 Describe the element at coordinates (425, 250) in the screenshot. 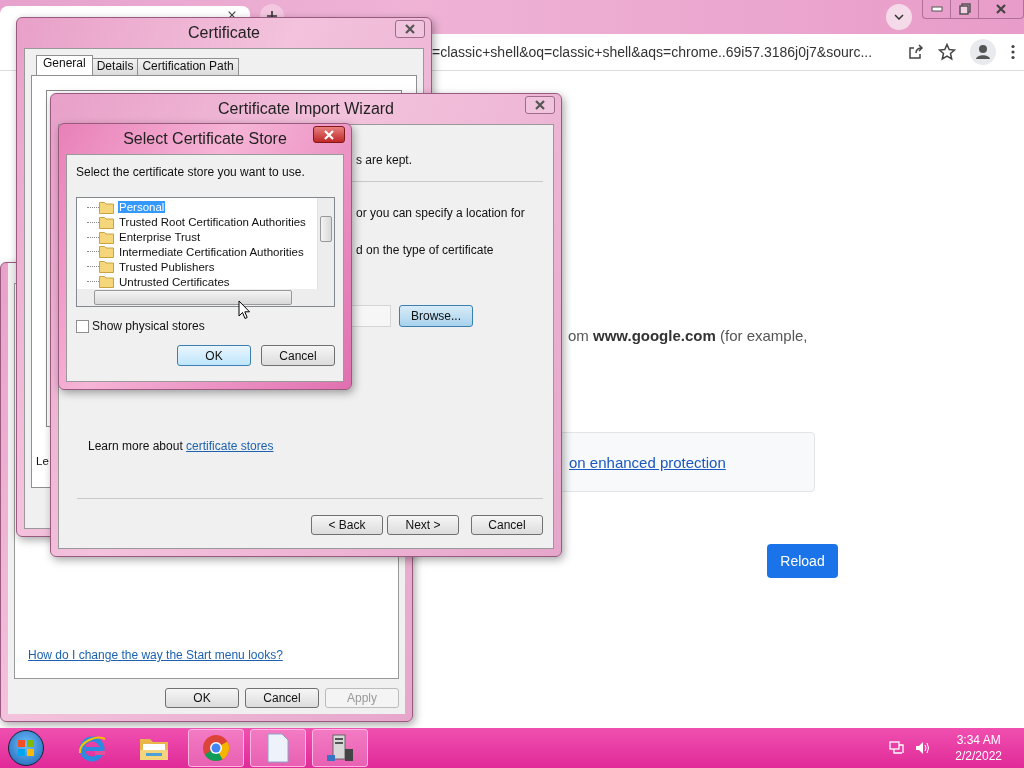

I see `wizard-text: d on the type of certificate` at that location.